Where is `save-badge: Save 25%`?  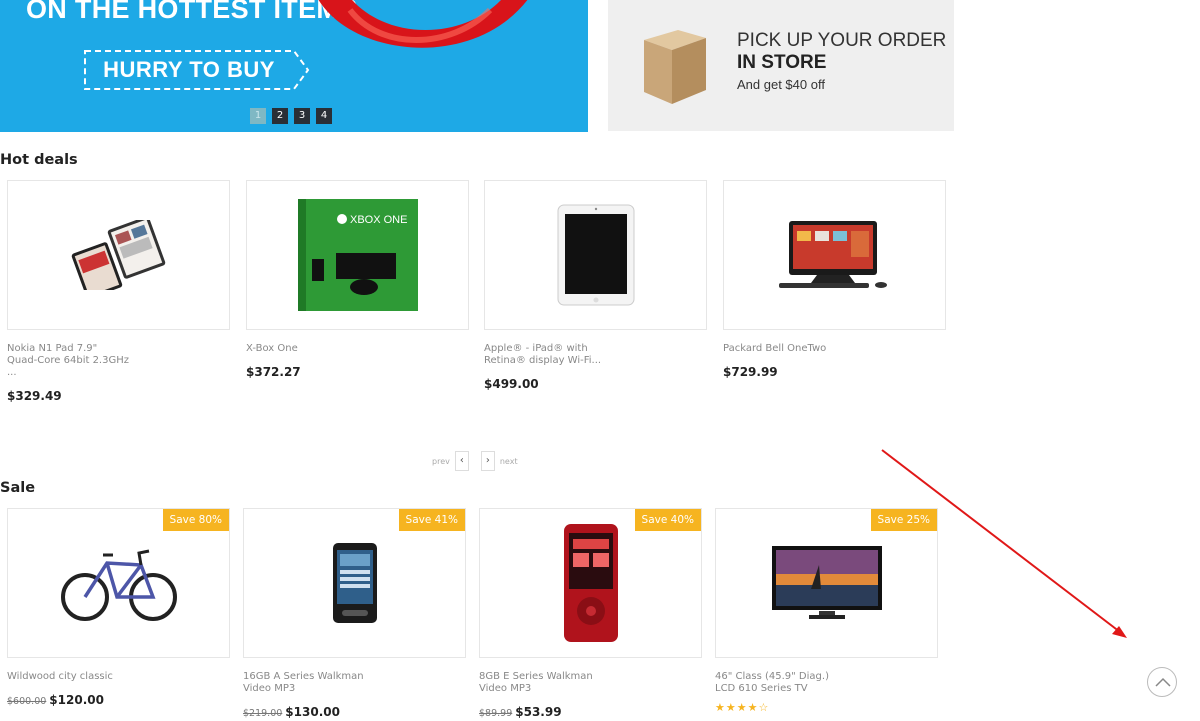 save-badge: Save 25% is located at coordinates (903, 520).